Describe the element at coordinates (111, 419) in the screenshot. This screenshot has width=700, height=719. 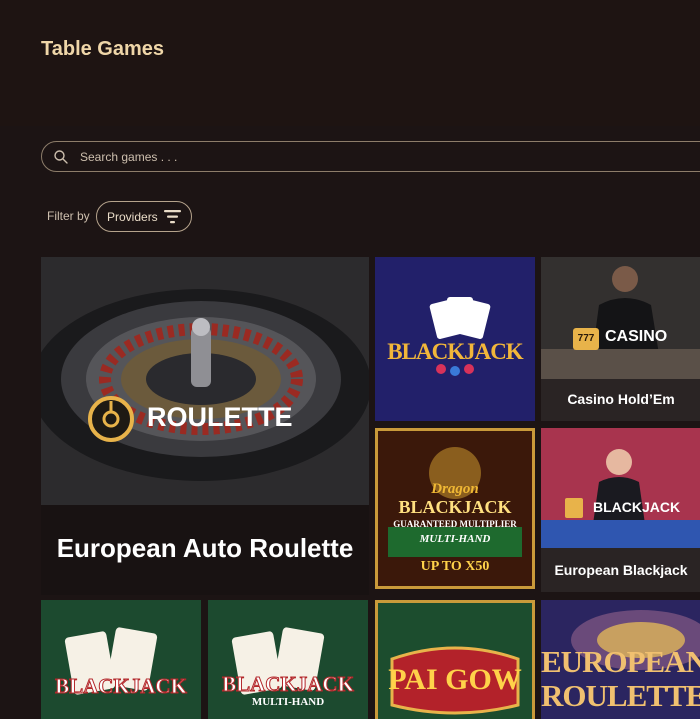
I see `roulette-logo-icon` at that location.